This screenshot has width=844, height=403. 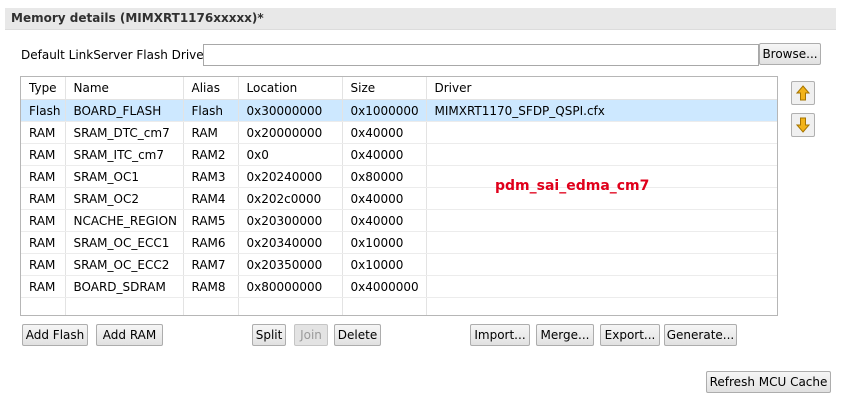 I want to click on column-header-alias: Alias, so click(x=211, y=88).